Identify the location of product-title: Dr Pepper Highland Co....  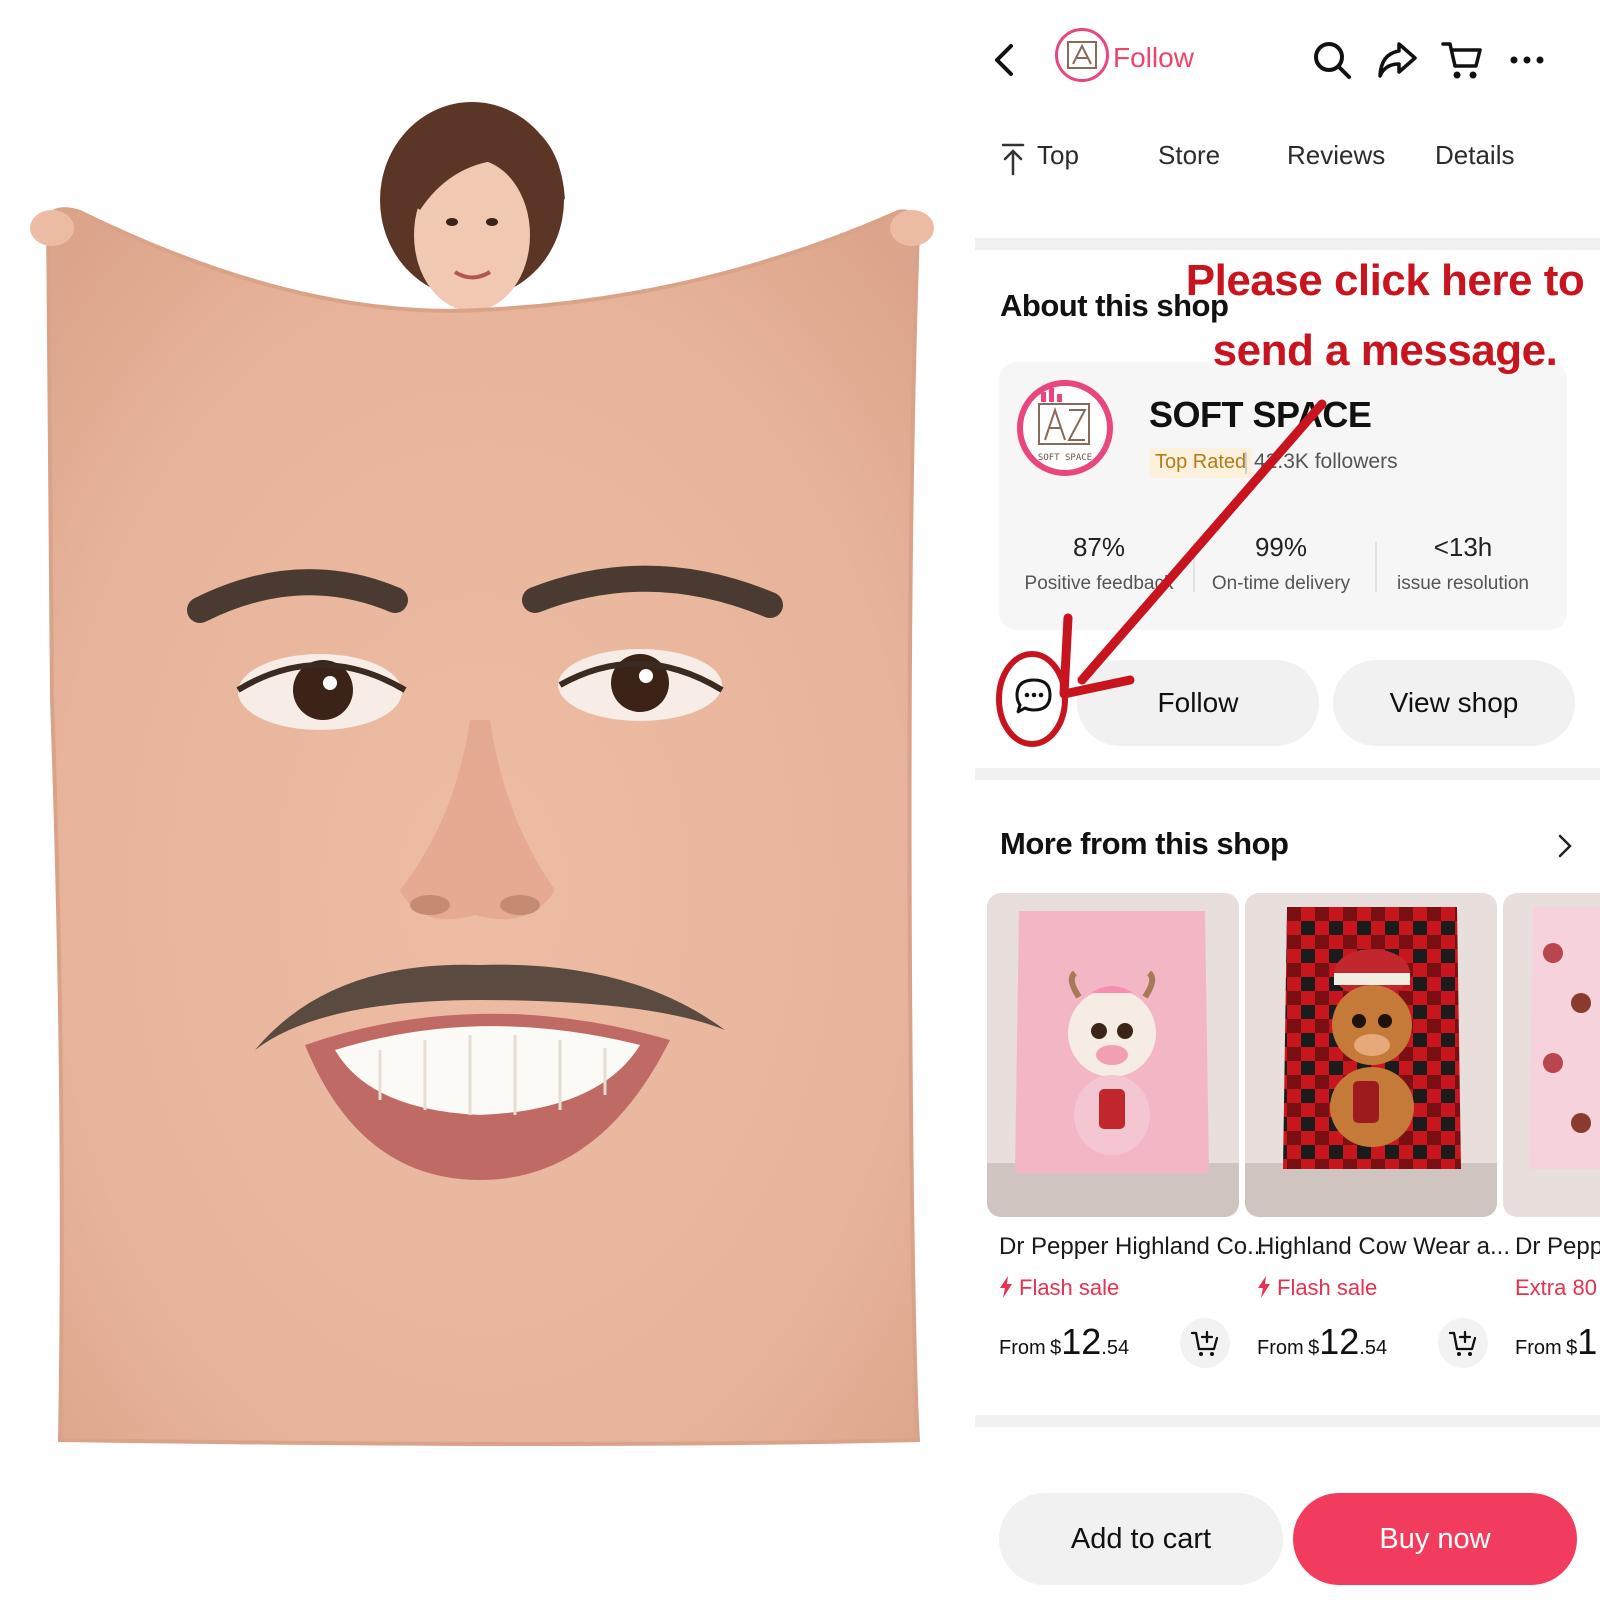
(1133, 1247).